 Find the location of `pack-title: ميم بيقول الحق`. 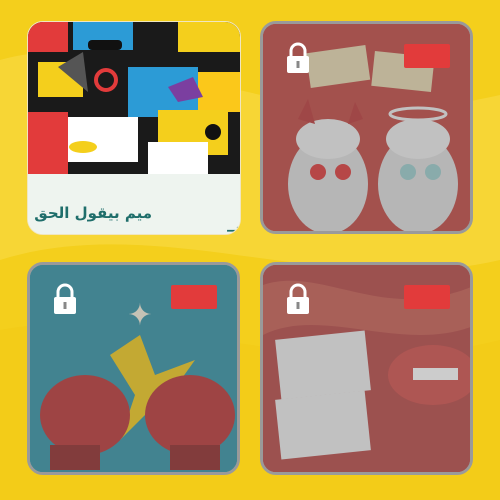

pack-title: ميم بيقول الحق is located at coordinates (93, 213).